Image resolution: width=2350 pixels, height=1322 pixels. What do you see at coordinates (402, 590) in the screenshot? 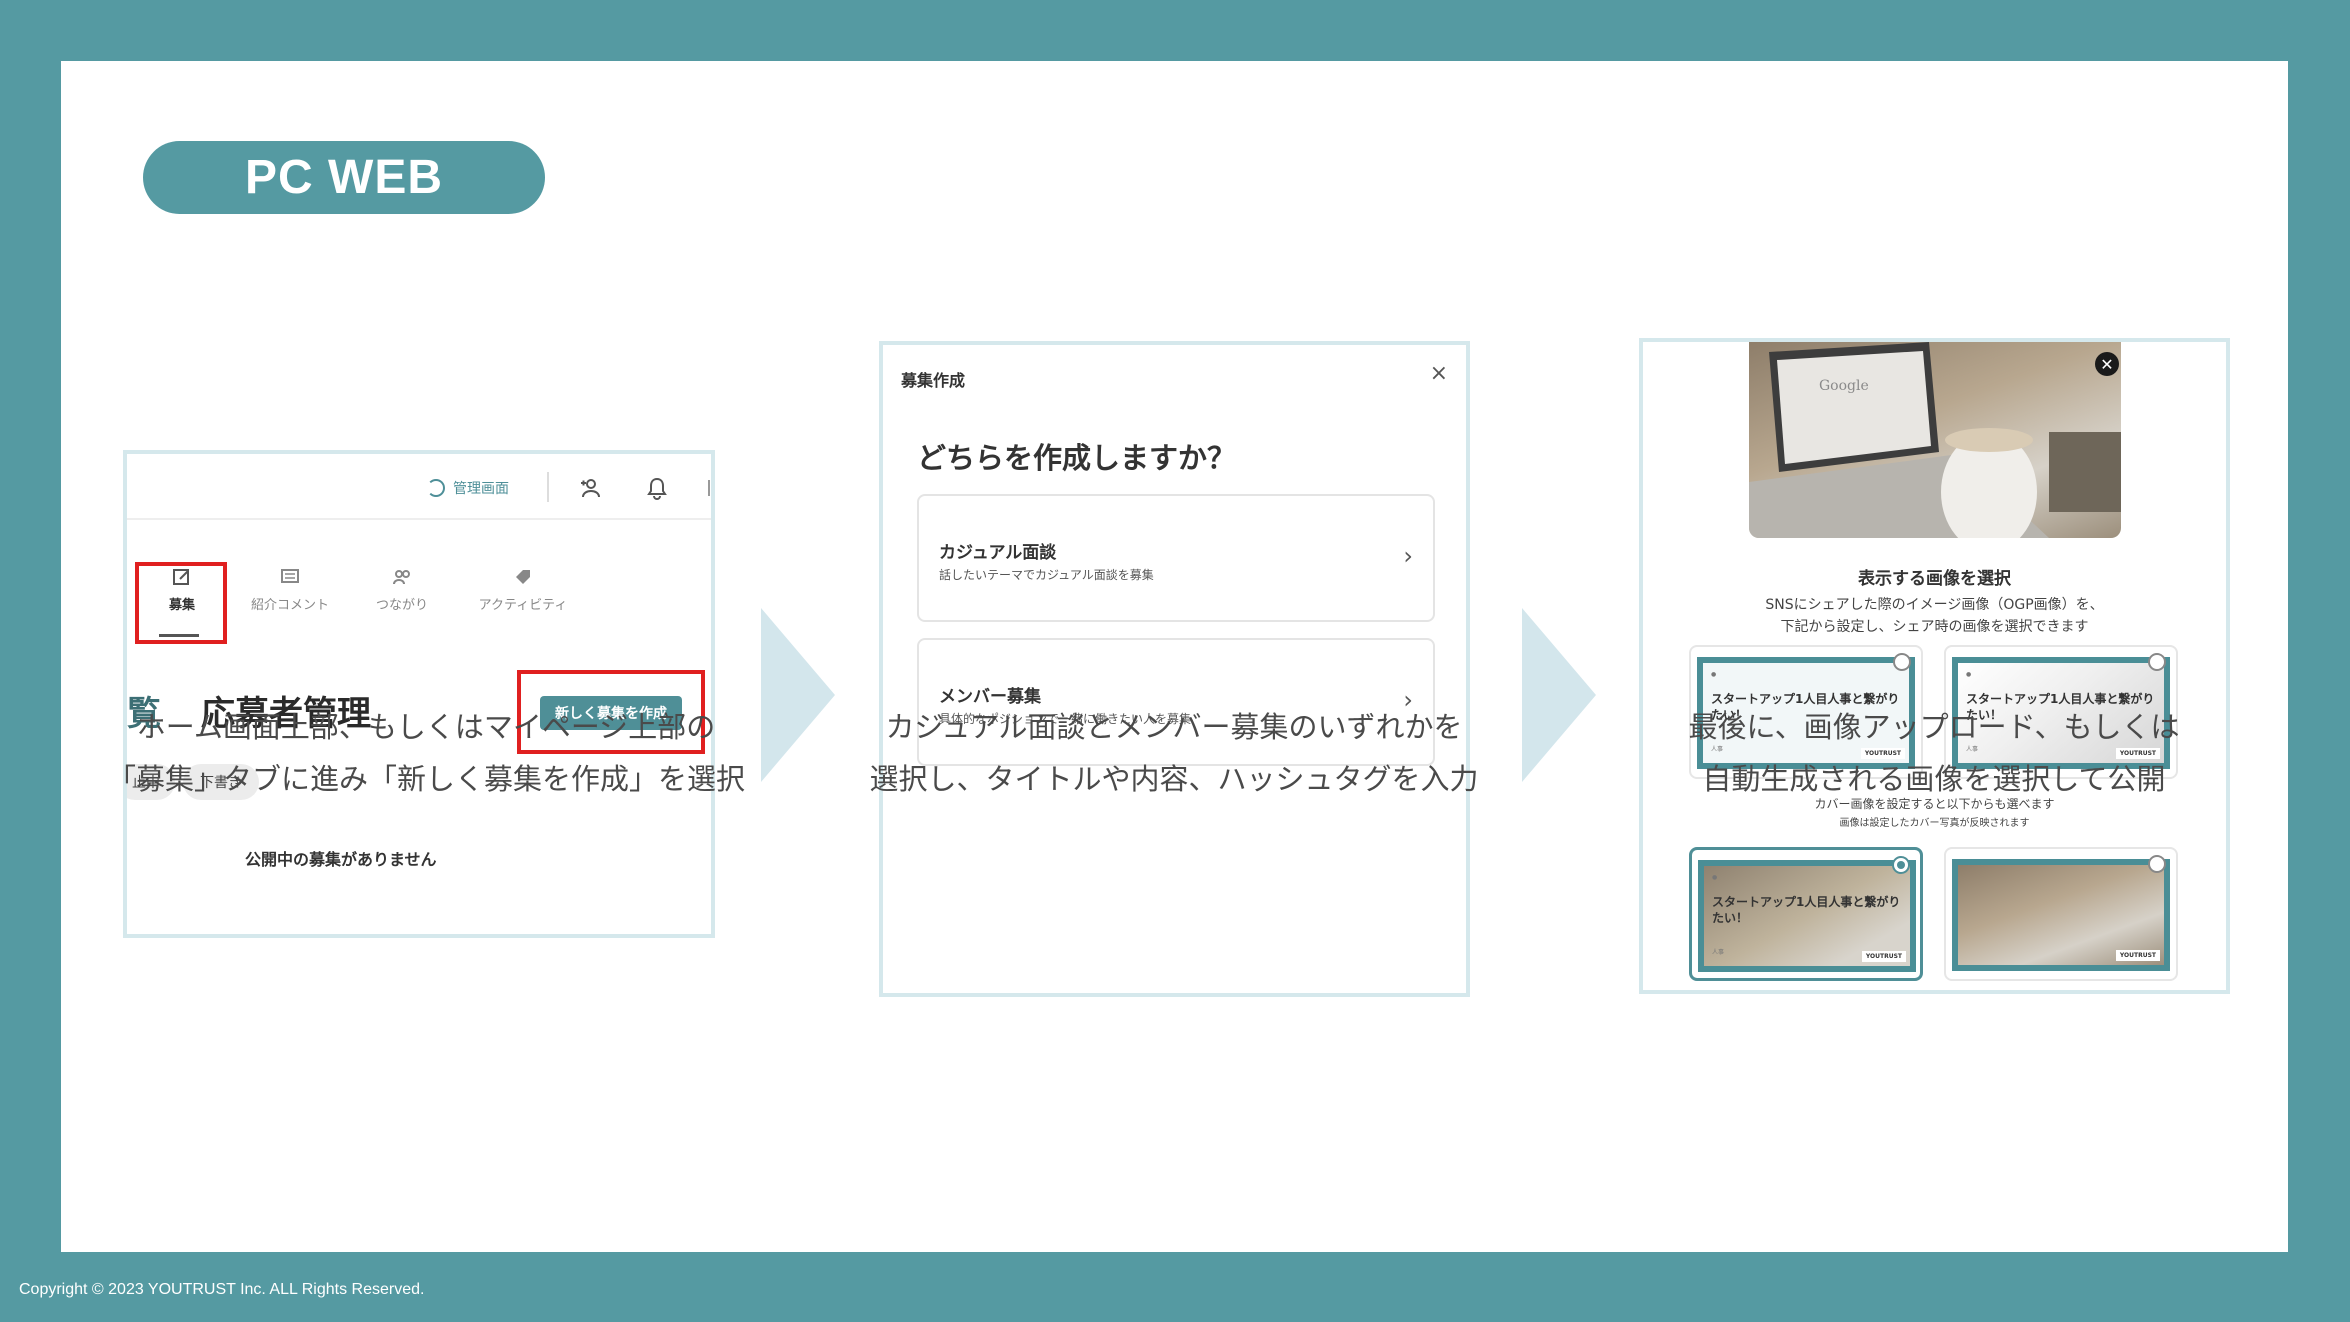
I see `tab-connections: つながり` at bounding box center [402, 590].